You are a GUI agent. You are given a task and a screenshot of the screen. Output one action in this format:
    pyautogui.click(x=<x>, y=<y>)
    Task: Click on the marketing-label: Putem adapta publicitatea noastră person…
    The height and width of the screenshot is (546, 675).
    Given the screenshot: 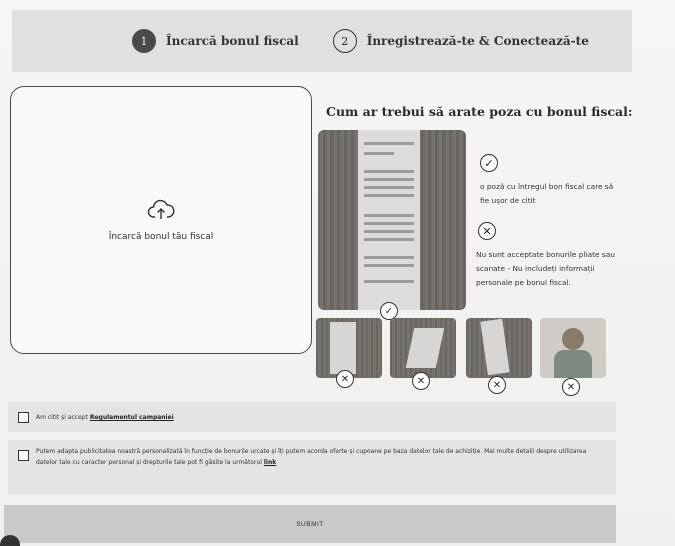 What is the action you would take?
    pyautogui.click(x=321, y=457)
    